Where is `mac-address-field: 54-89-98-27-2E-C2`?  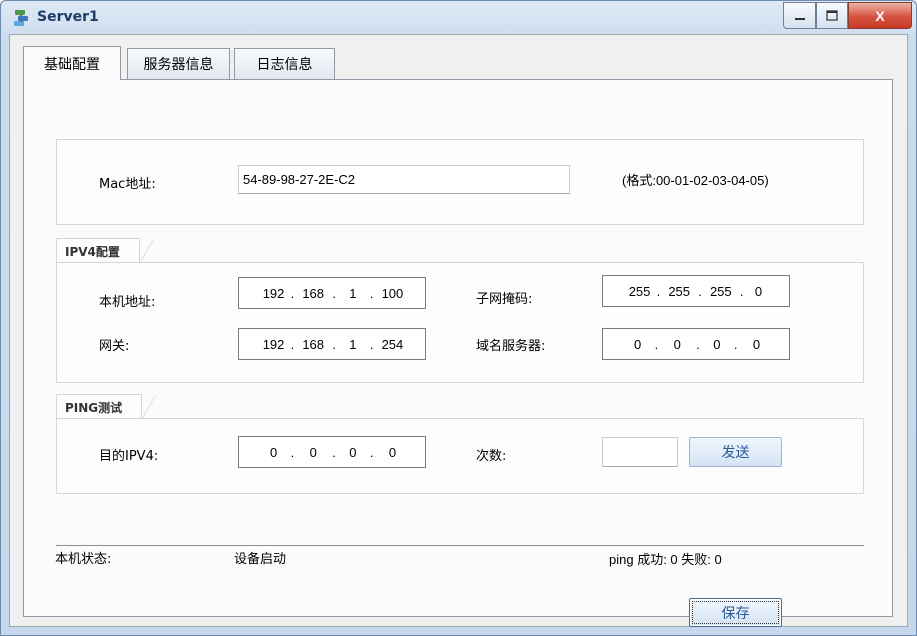 mac-address-field: 54-89-98-27-2E-C2 is located at coordinates (404, 179).